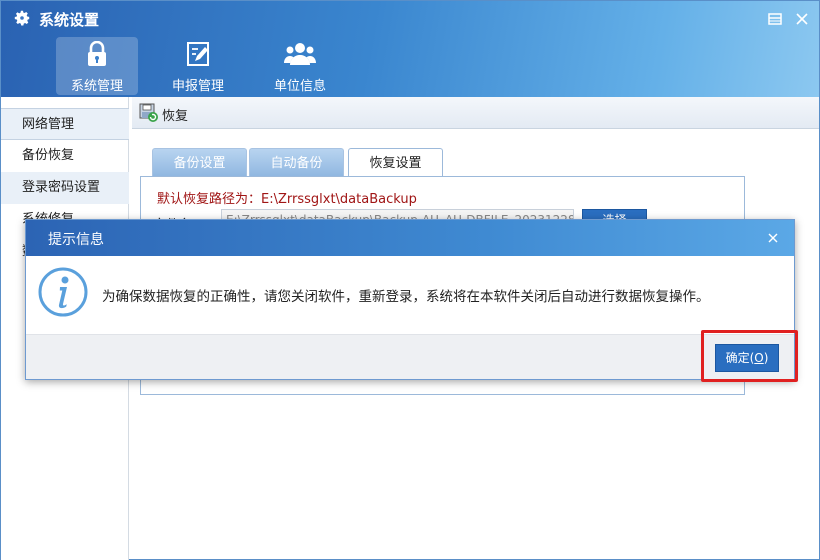 The height and width of the screenshot is (560, 820). I want to click on breadcrumb-label: 恢复, so click(175, 116).